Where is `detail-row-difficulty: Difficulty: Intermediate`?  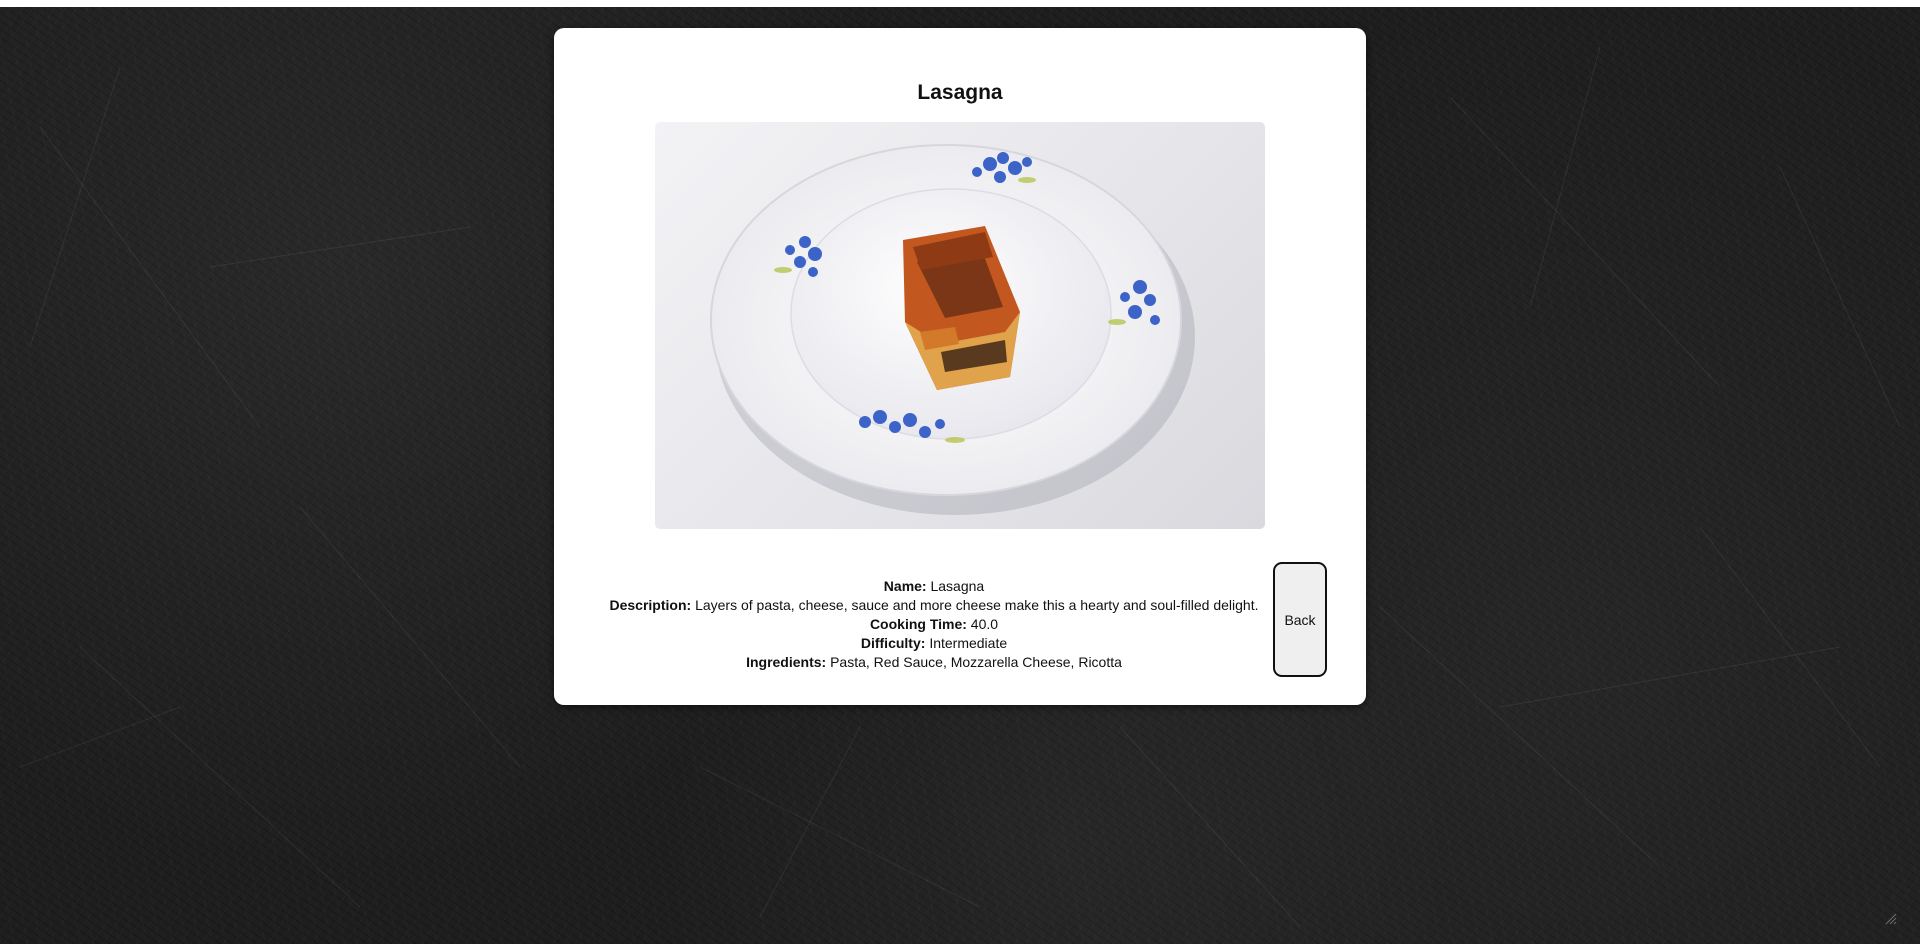
detail-row-difficulty: Difficulty: Intermediate is located at coordinates (934, 643).